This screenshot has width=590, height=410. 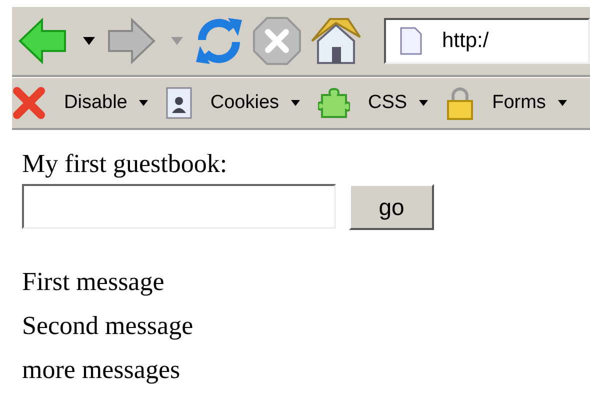 I want to click on toolbar-menu-button: Disable, so click(x=106, y=103).